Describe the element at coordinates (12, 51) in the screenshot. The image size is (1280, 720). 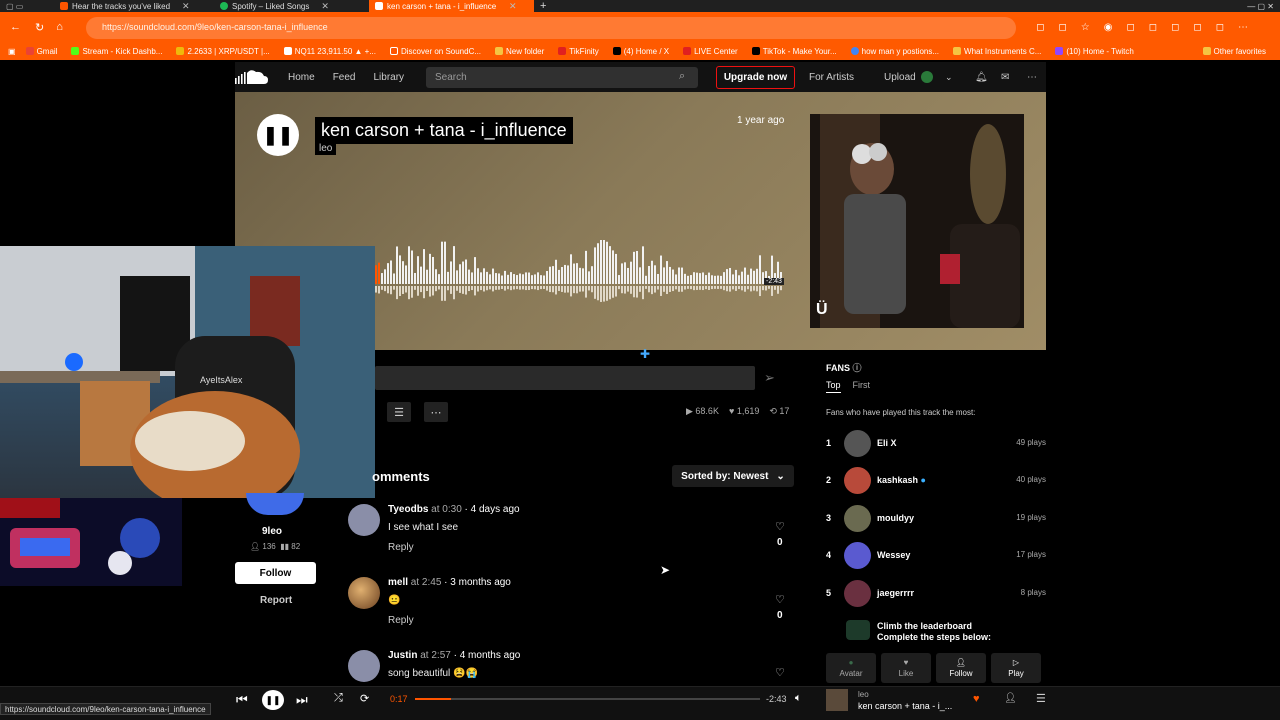
I see `bookmark-folder-icon: ▣` at that location.